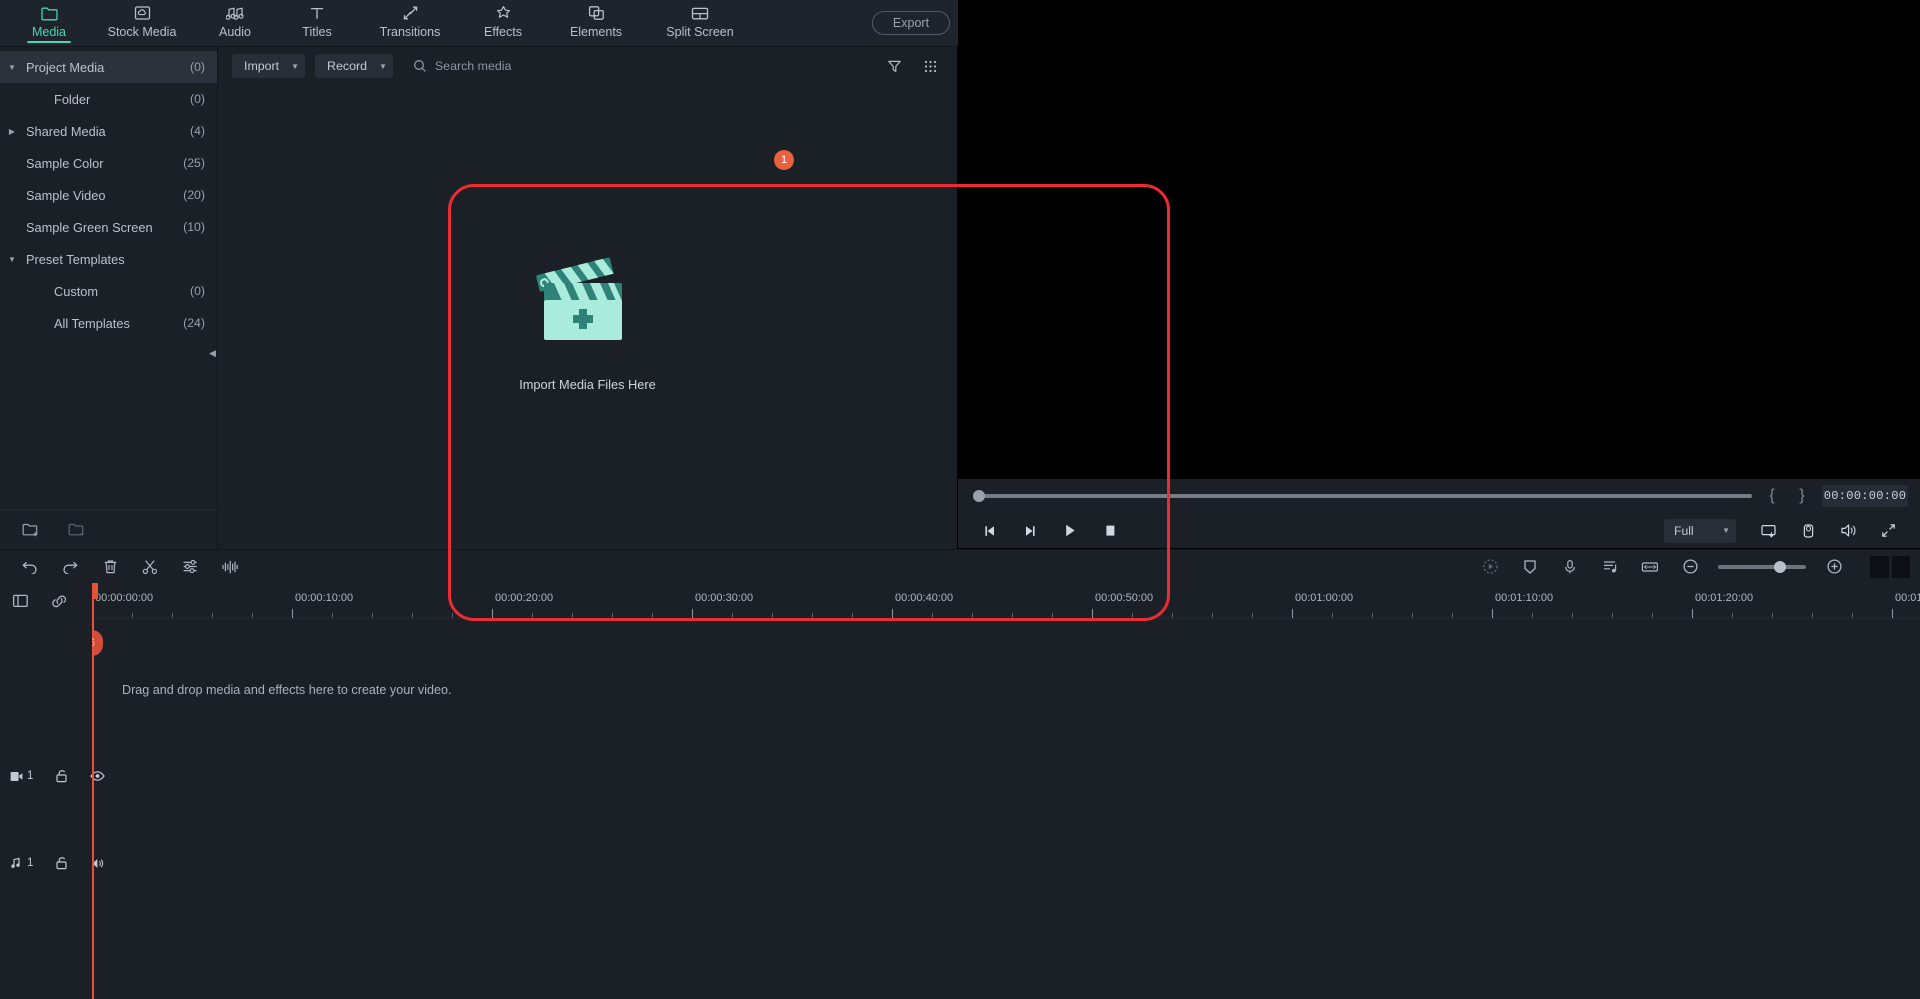 This screenshot has width=1920, height=999. What do you see at coordinates (1802, 496) in the screenshot?
I see `mark-out-button: }` at bounding box center [1802, 496].